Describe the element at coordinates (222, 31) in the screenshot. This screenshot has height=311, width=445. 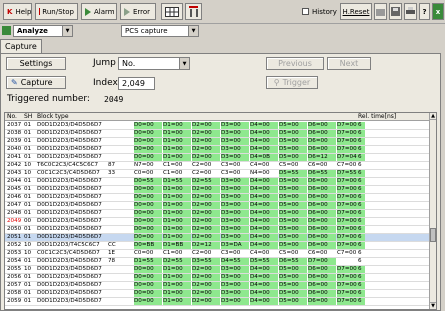
I see `mode-row: Analyze ▼ PCS capture ▼` at that location.